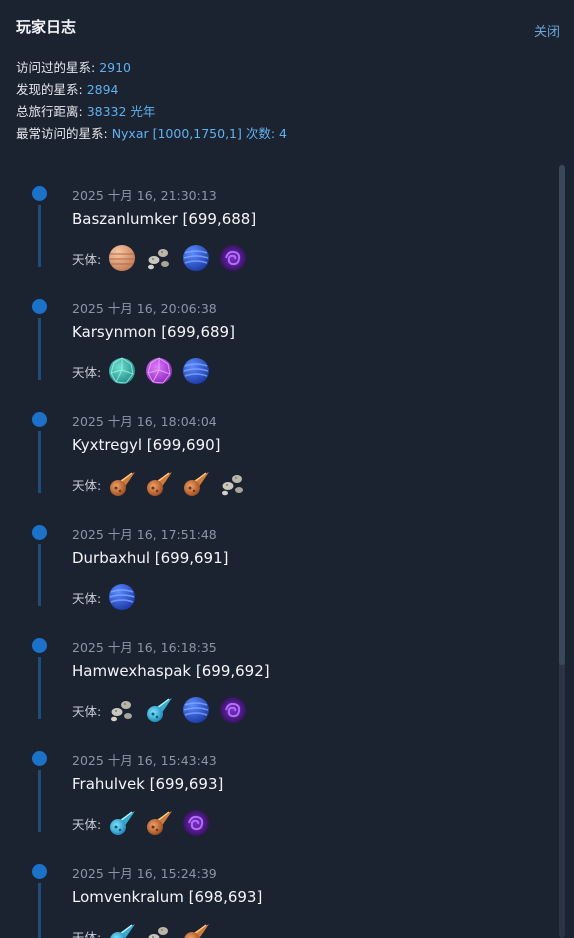 The image size is (574, 938). Describe the element at coordinates (144, 308) in the screenshot. I see `entry-date: 2025 十月 16, 20:06:38` at that location.